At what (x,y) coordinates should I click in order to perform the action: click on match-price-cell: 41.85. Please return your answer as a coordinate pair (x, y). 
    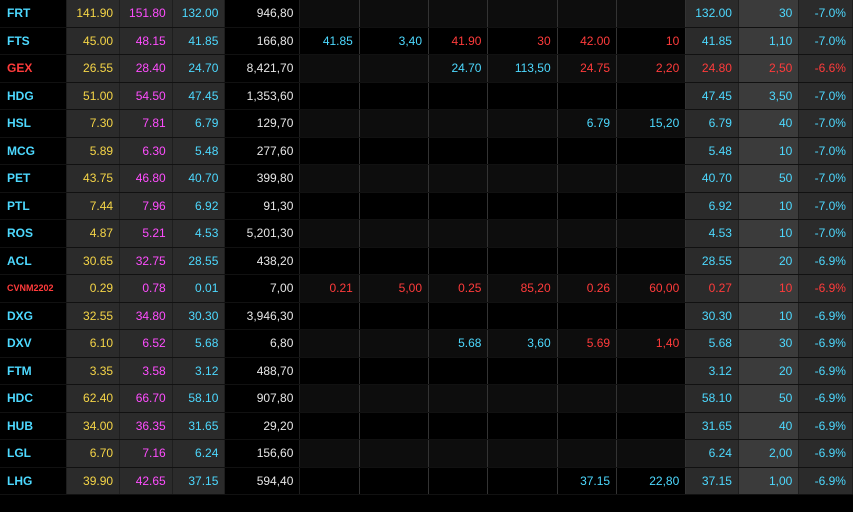
    Looking at the image, I should click on (712, 40).